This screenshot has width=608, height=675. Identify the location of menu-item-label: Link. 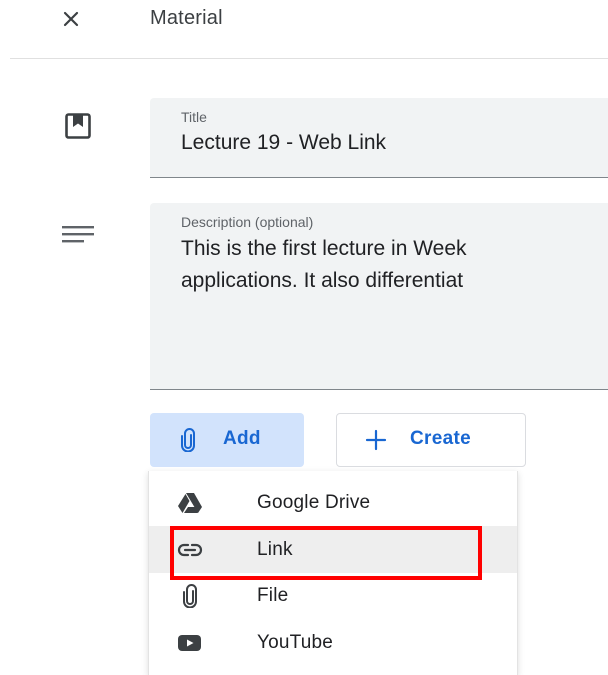
(275, 549).